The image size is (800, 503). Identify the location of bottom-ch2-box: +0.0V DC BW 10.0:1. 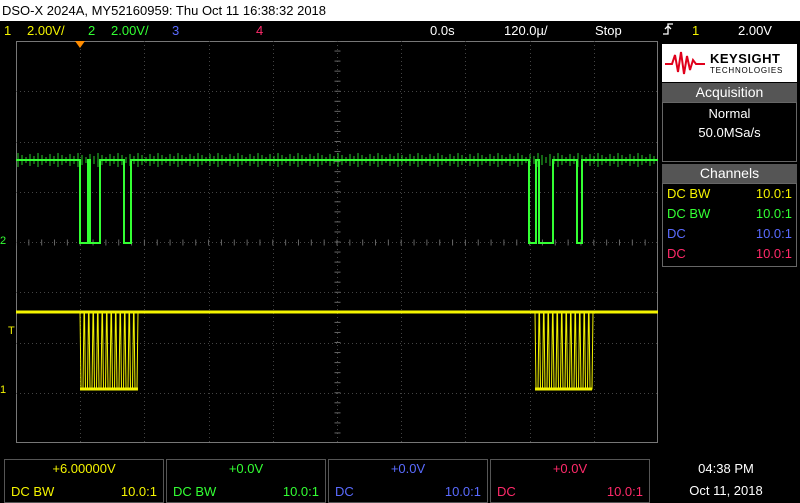
(246, 481).